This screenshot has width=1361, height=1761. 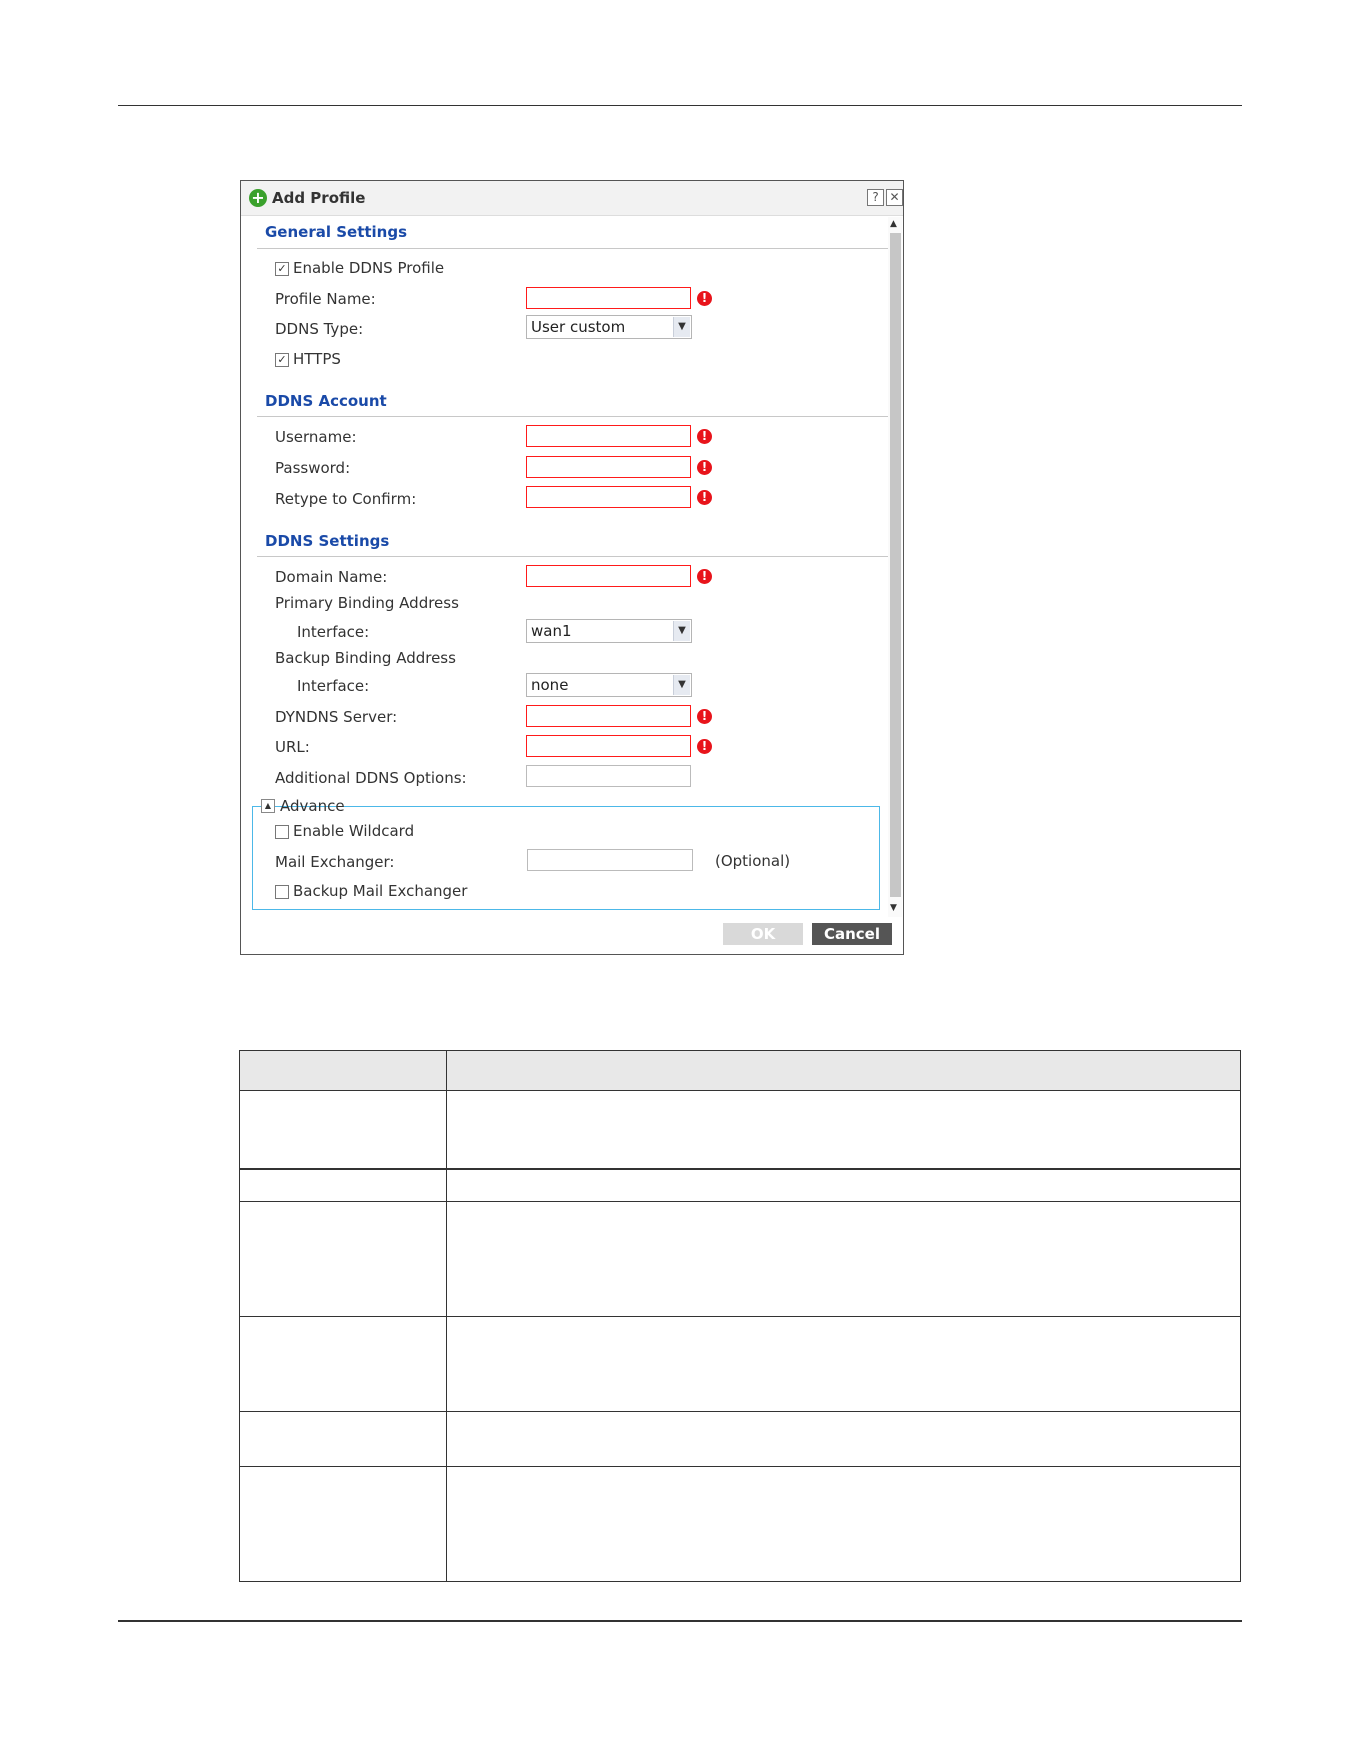 I want to click on vertical-scrollbar: ▲ ▼, so click(x=895, y=567).